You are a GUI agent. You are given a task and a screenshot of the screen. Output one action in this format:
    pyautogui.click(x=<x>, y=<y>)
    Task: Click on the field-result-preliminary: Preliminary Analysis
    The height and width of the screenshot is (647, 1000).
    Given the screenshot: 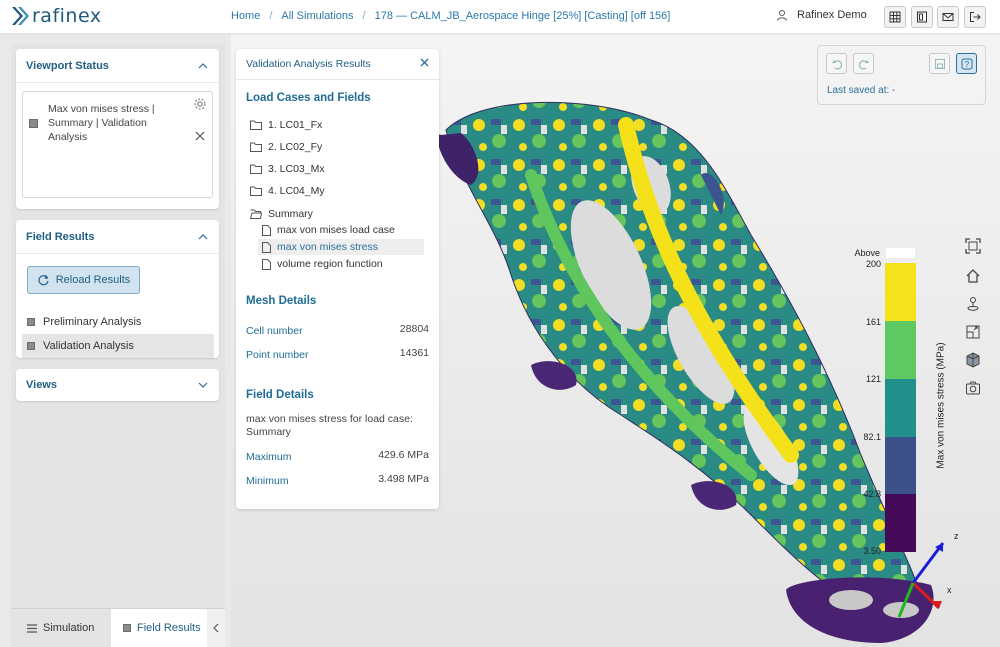 What is the action you would take?
    pyautogui.click(x=118, y=322)
    